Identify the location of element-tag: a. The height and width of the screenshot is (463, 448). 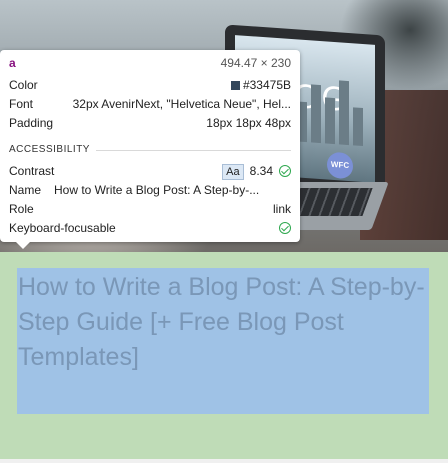
(12, 63).